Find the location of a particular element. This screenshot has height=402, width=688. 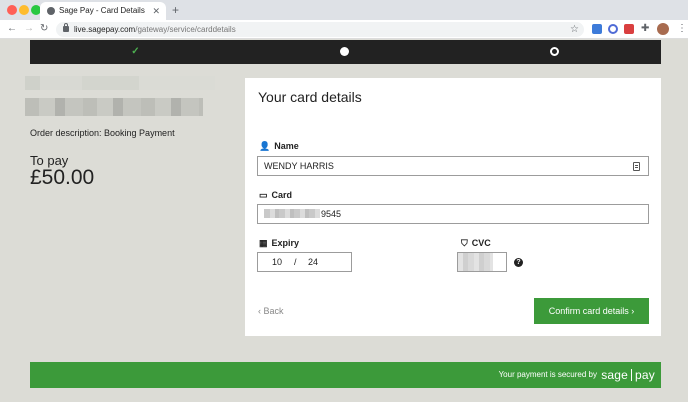

redacted-merchant-details is located at coordinates (114, 107).